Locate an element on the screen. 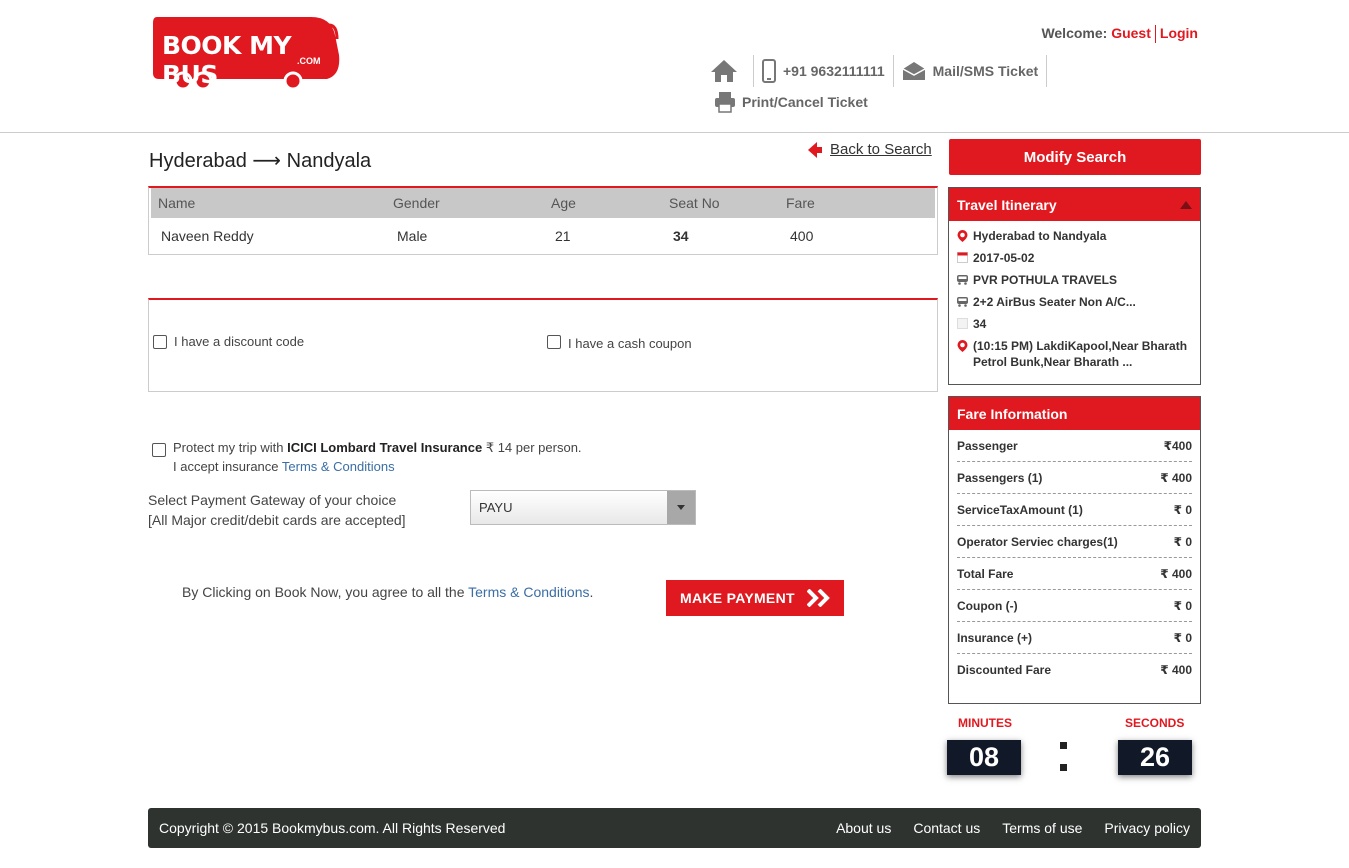 The image size is (1349, 868). print-cancel-ticket-link: Print/Cancel Ticket is located at coordinates (791, 102).